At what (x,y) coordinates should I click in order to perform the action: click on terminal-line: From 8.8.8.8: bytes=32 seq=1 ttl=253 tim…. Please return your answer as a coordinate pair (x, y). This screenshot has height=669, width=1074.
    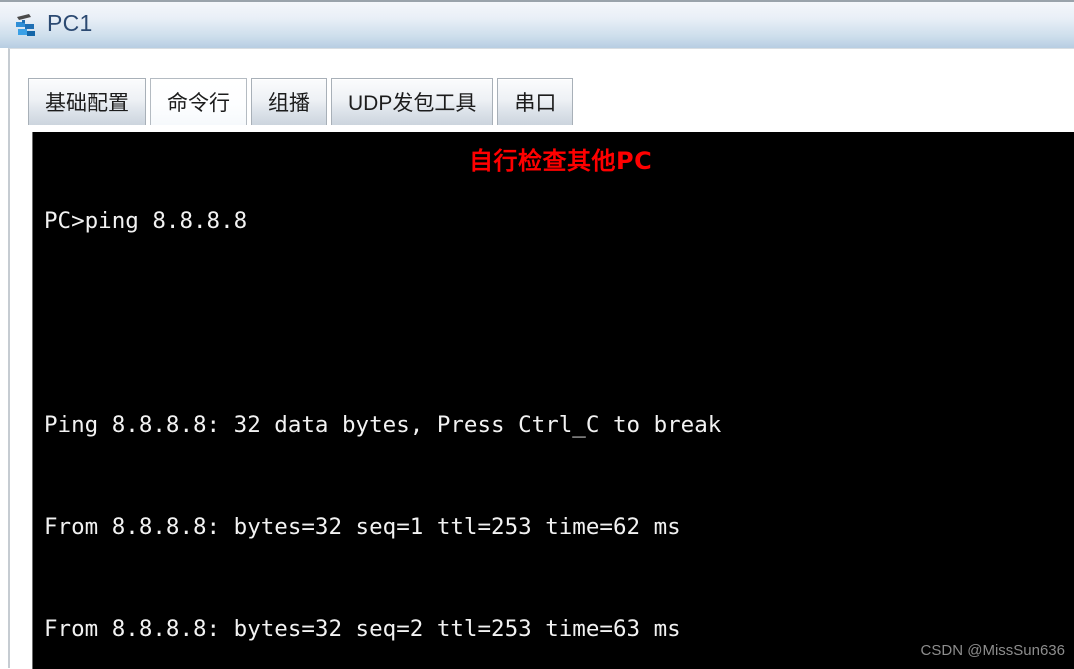
    Looking at the image, I should click on (362, 527).